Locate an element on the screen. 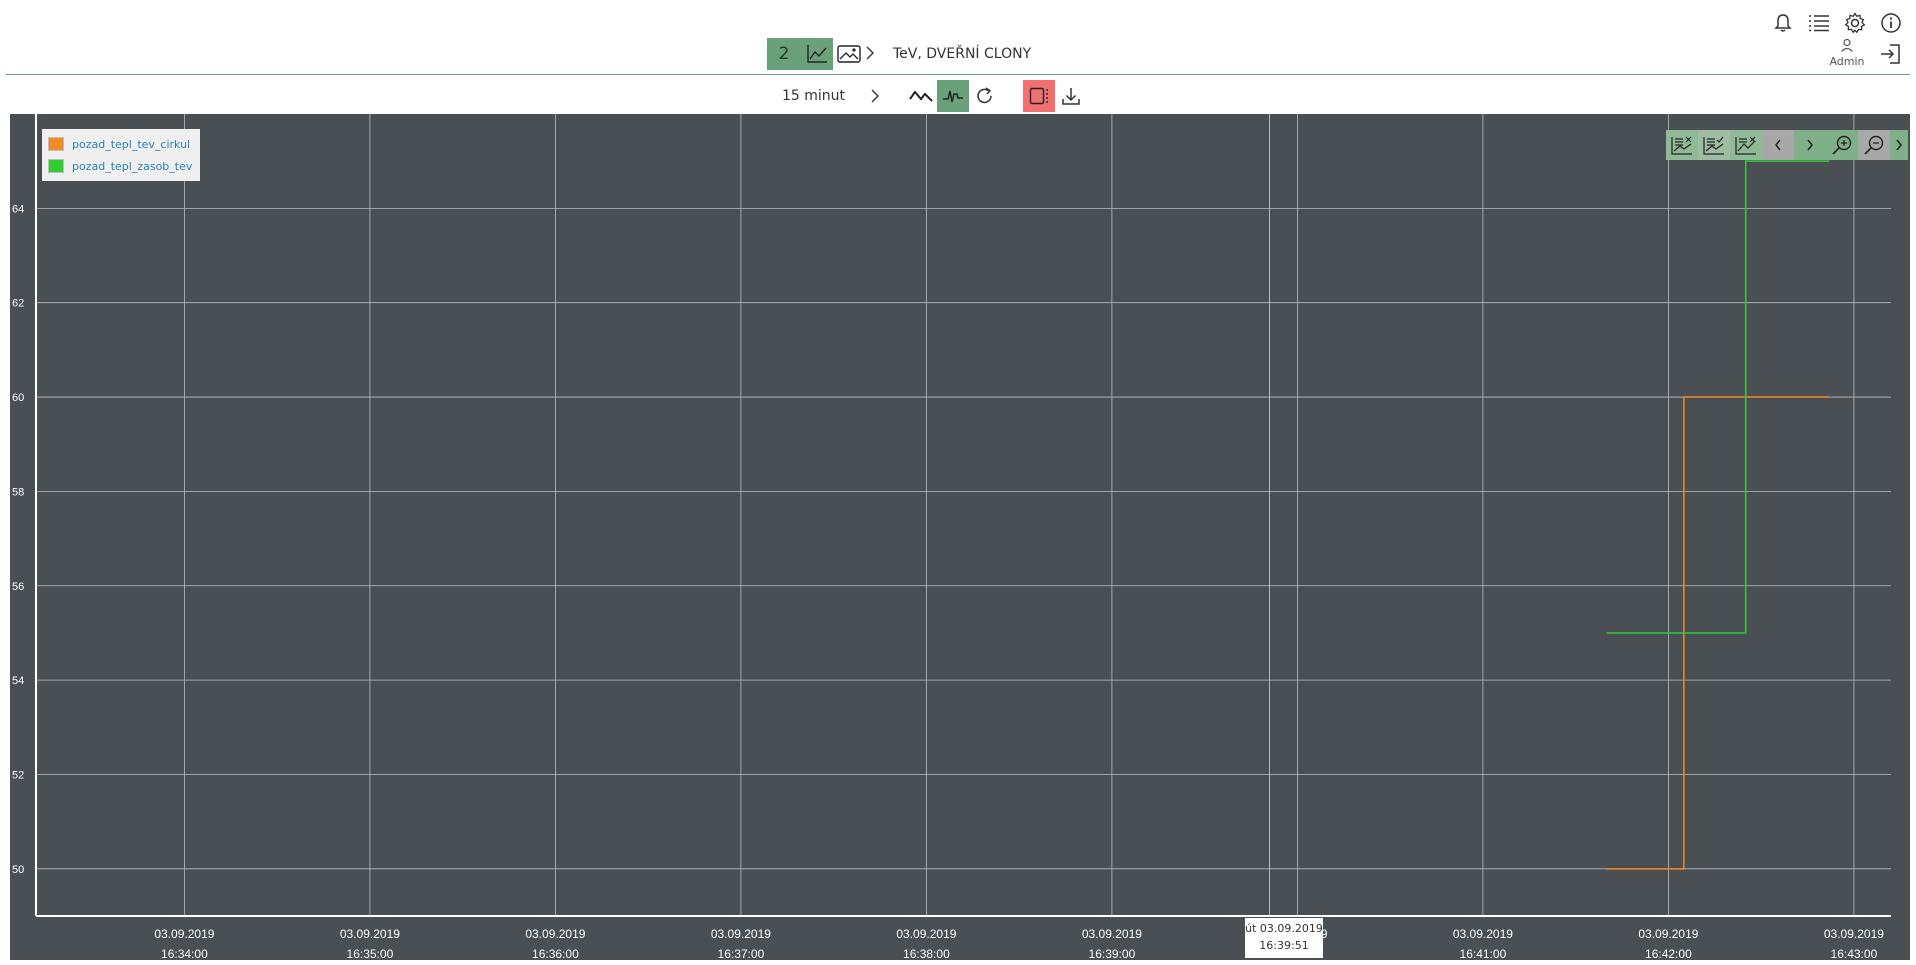  refresh-icon is located at coordinates (984, 95).